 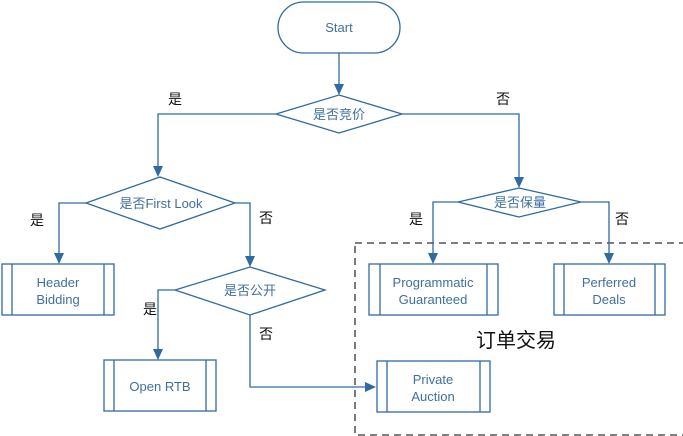 What do you see at coordinates (59, 258) in the screenshot?
I see `arrowhead-header-bidding` at bounding box center [59, 258].